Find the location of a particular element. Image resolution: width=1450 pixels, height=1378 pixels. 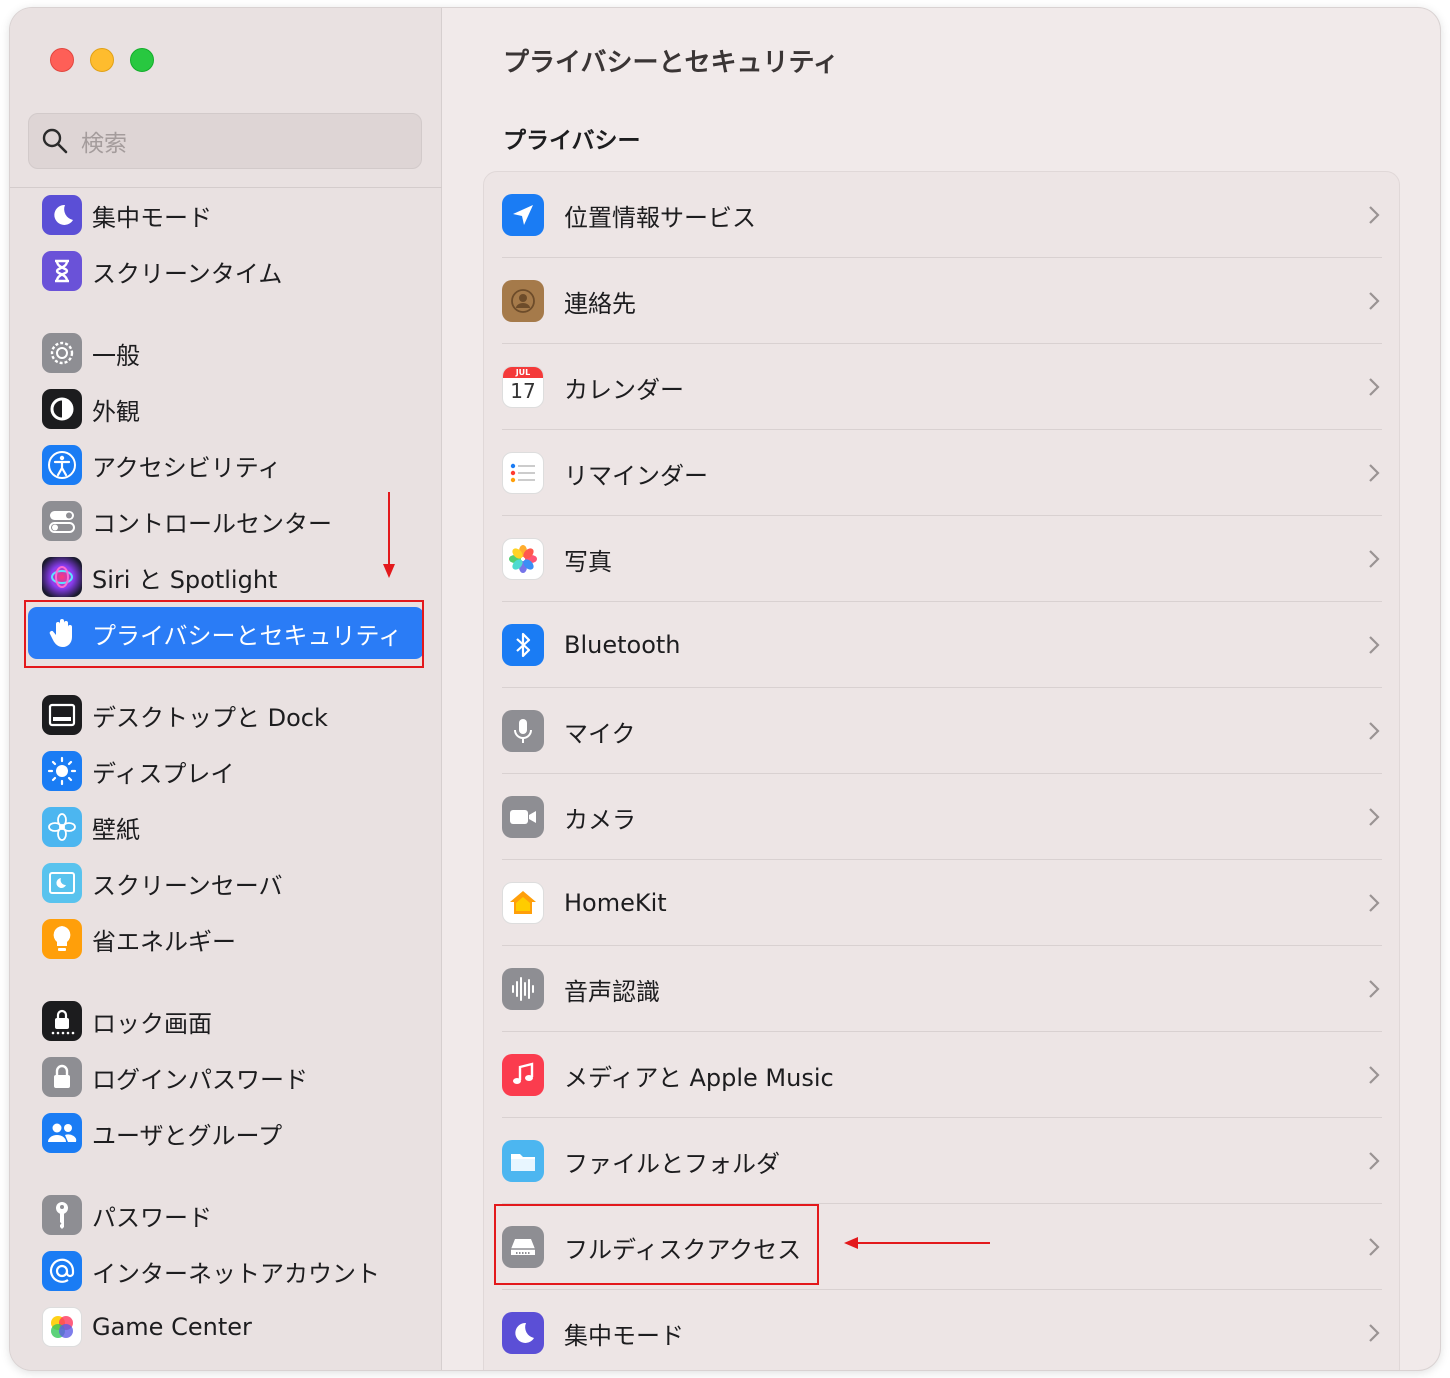

sidebar-item-label: ディスプレイ is located at coordinates (163, 773).